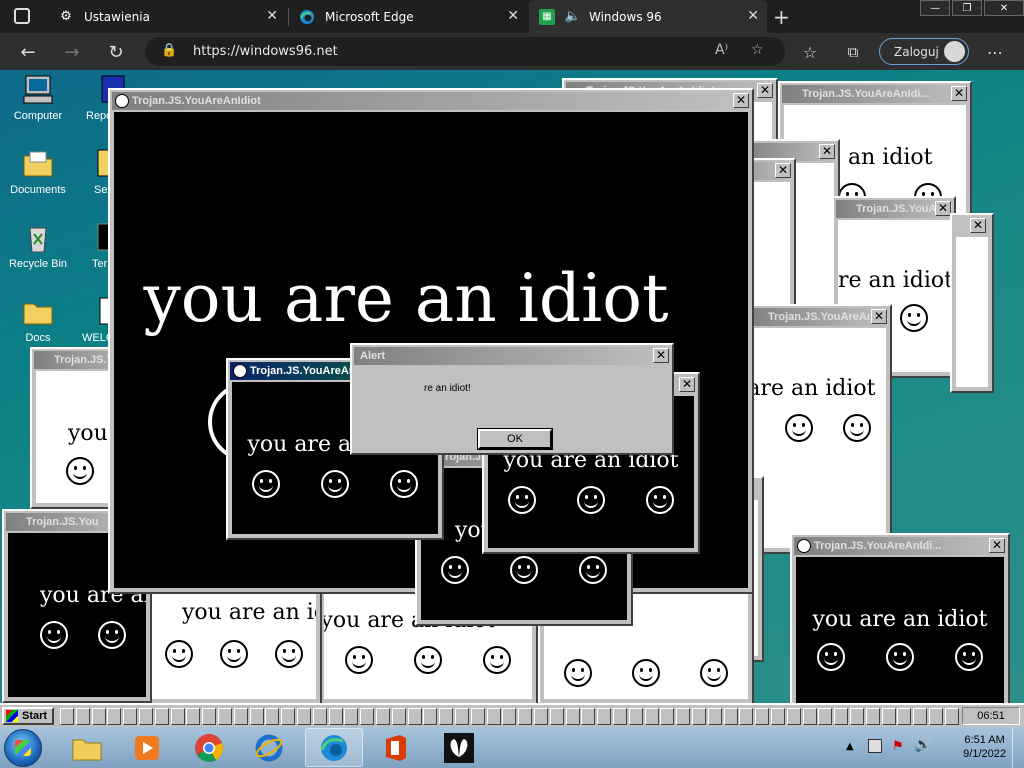  Describe the element at coordinates (573, 17) in the screenshot. I see `speaker-icon: 🔈` at that location.